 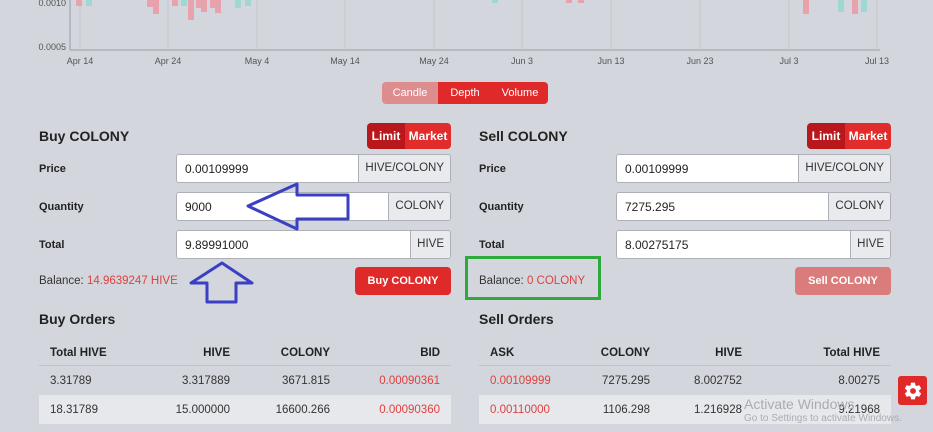 I want to click on sell-balance-value: 0 COLONY, so click(x=556, y=281).